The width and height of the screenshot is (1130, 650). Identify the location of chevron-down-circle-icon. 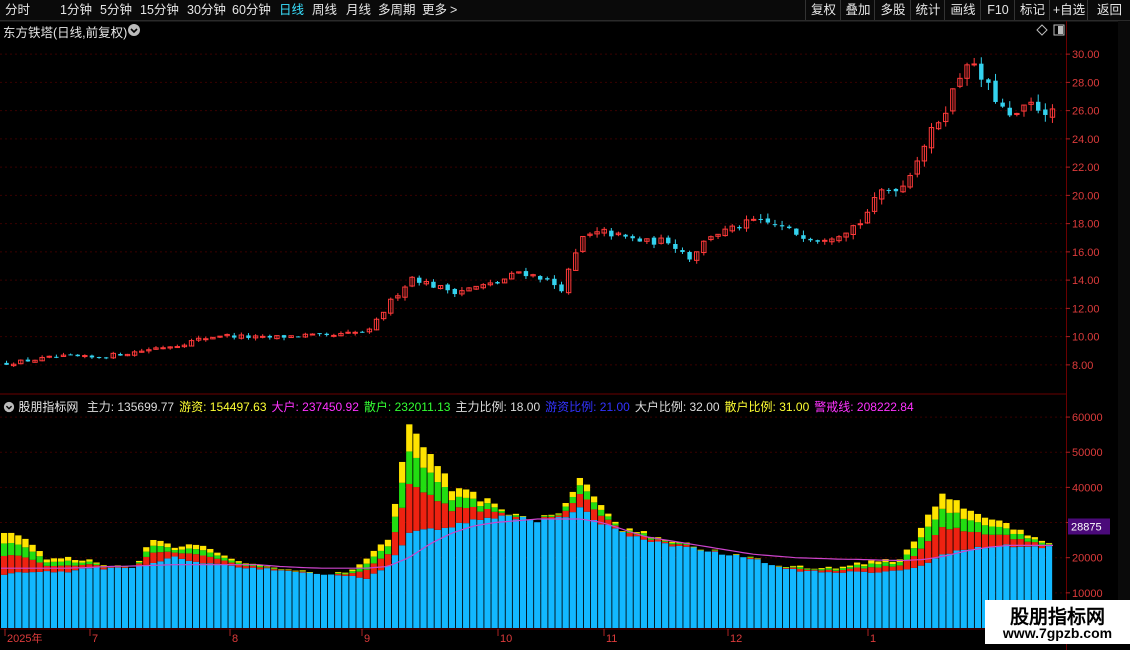
(9, 407).